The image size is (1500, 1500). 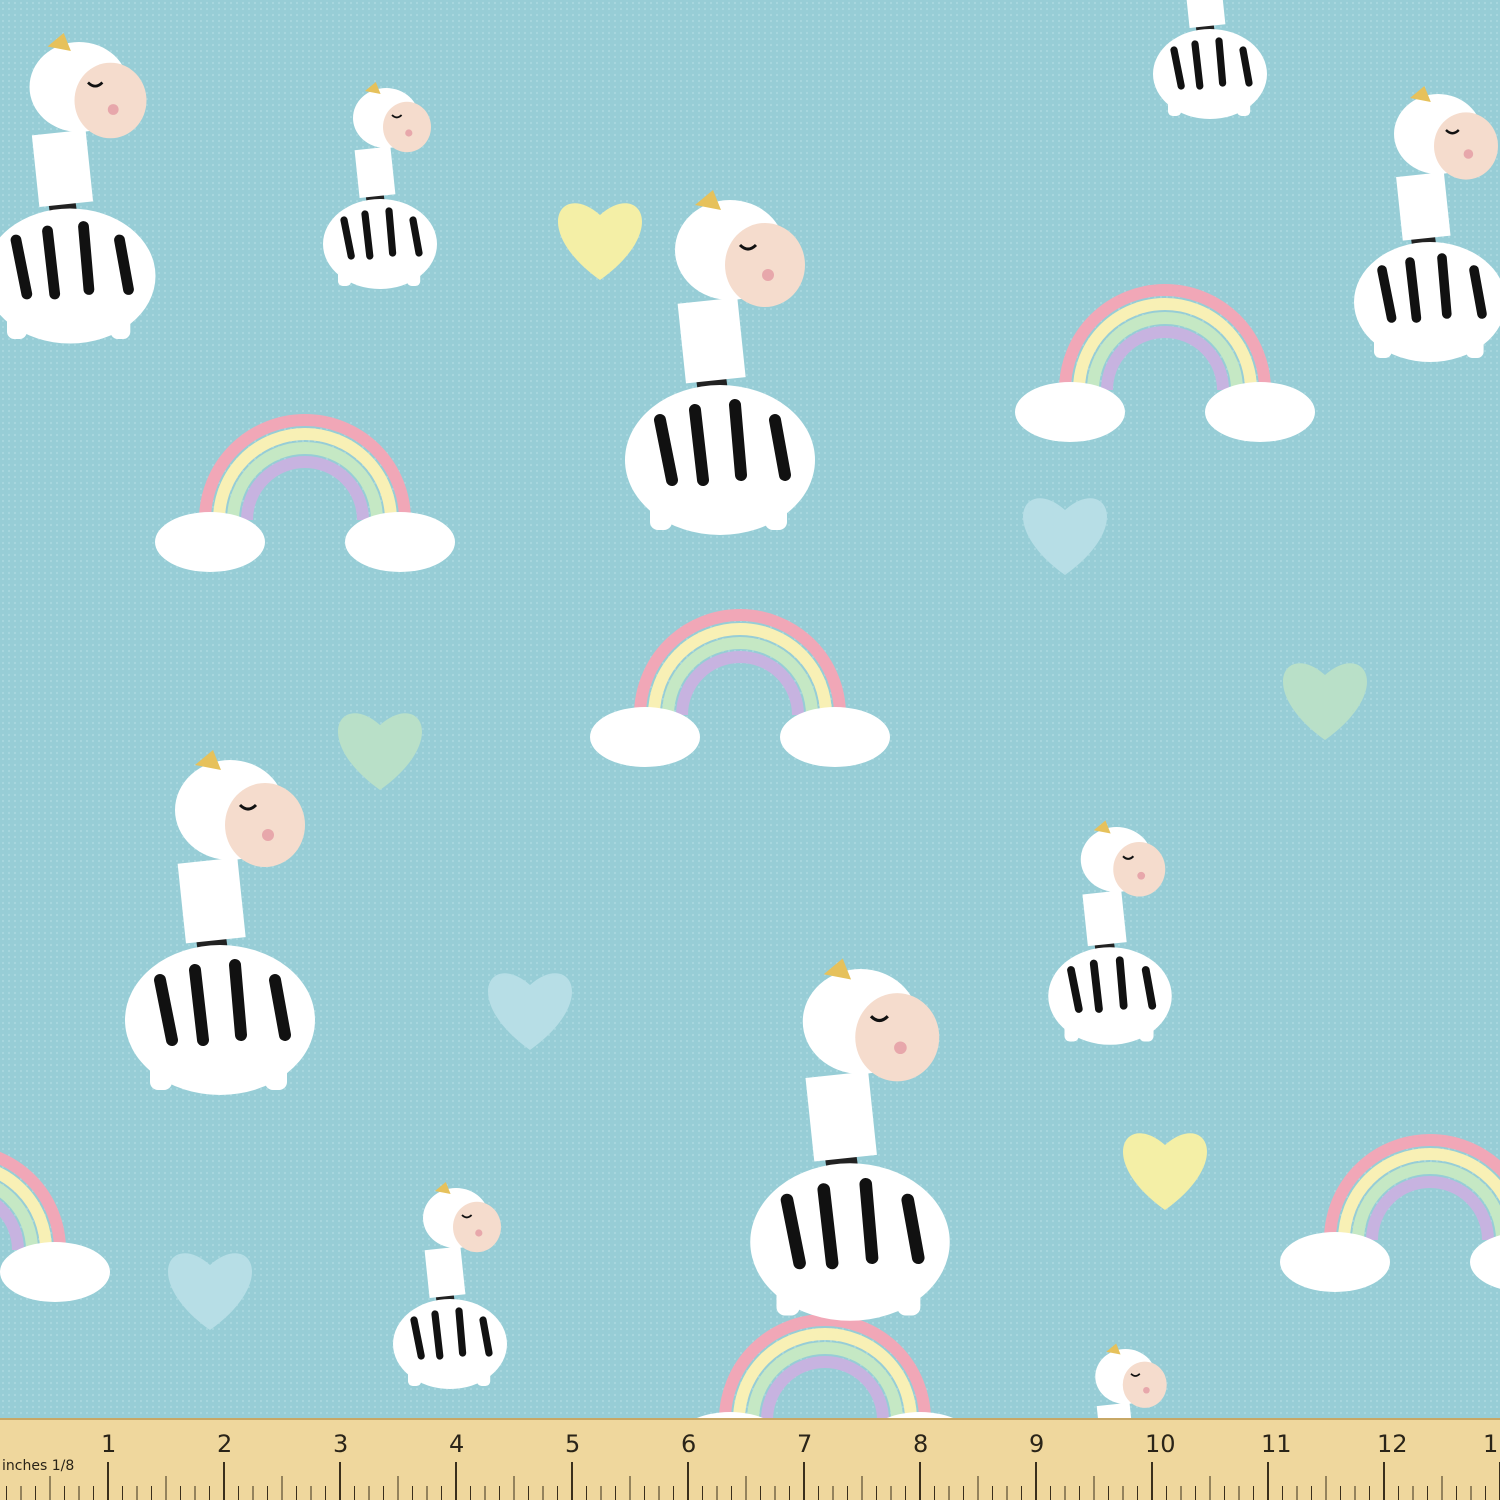 What do you see at coordinates (750, 1459) in the screenshot?
I see `measuring-ruler: inches 1/8 12345678910111213` at bounding box center [750, 1459].